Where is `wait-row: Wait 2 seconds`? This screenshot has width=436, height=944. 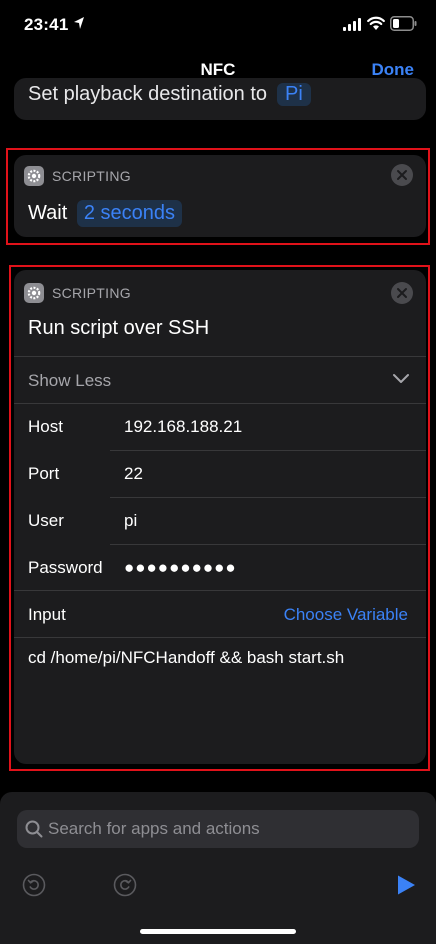
wait-row: Wait 2 seconds is located at coordinates (105, 213).